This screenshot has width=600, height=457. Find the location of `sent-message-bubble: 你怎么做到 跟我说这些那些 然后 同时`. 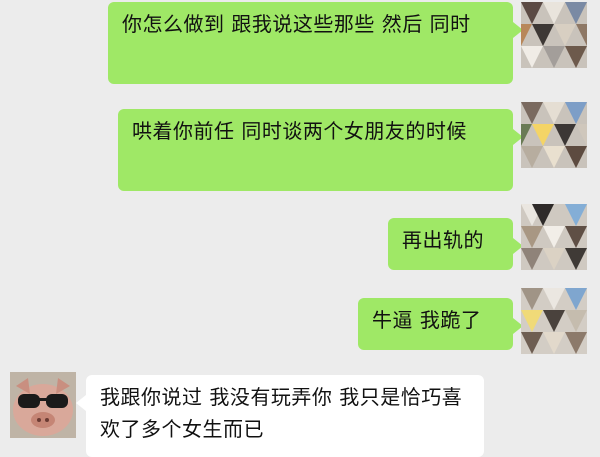

sent-message-bubble: 你怎么做到 跟我说这些那些 然后 同时 is located at coordinates (315, 43).